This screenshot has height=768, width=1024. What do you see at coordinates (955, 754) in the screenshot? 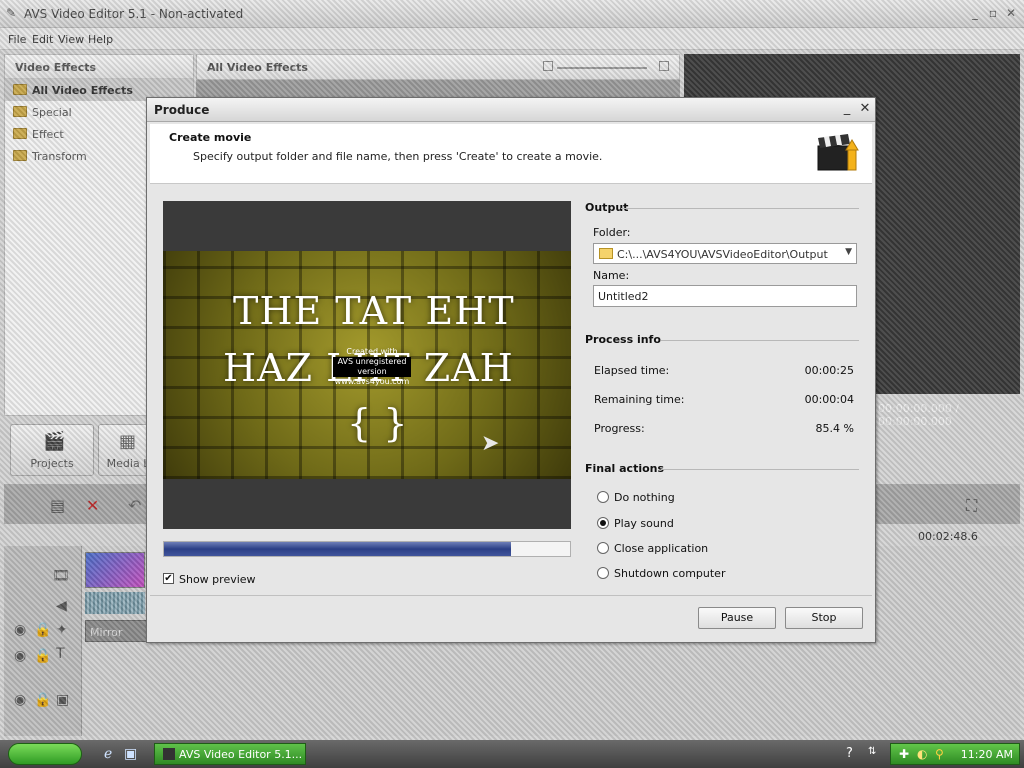
I see `system-tray: ✚ ◐ ⚲ 11:20 AM` at bounding box center [955, 754].